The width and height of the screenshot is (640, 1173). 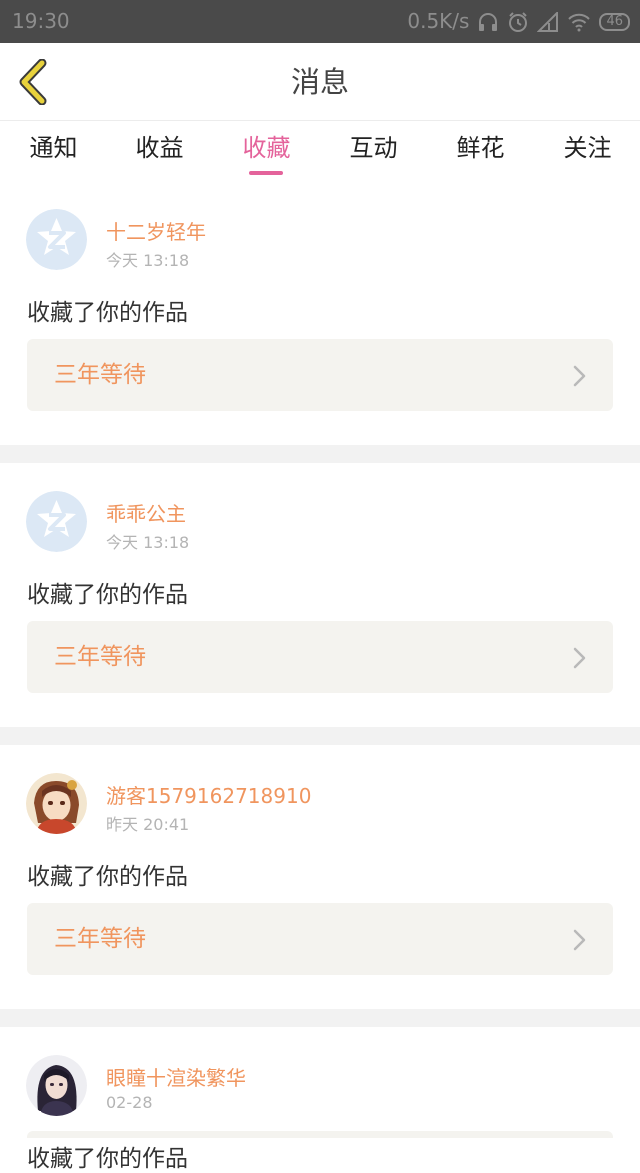 I want to click on tab-earnings: 收益, so click(x=159, y=151).